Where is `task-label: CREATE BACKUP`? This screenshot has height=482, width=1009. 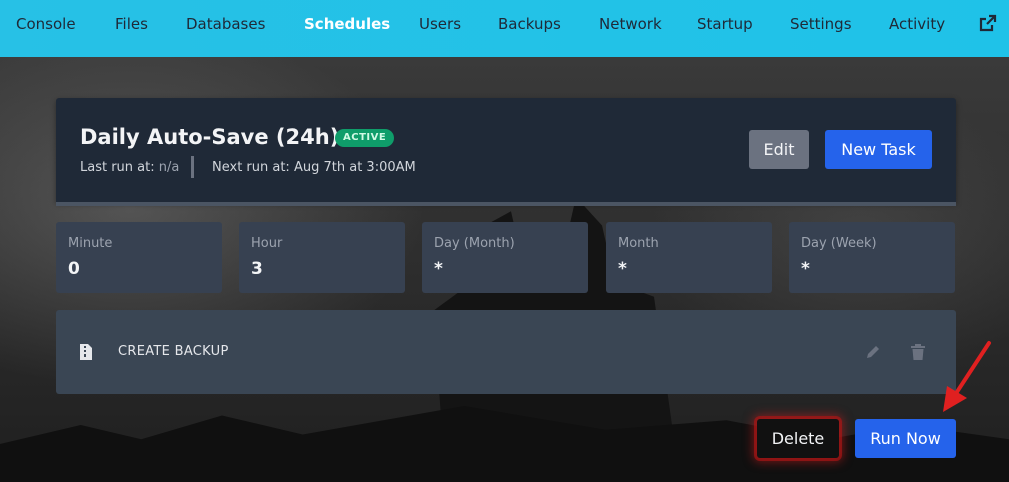 task-label: CREATE BACKUP is located at coordinates (173, 351).